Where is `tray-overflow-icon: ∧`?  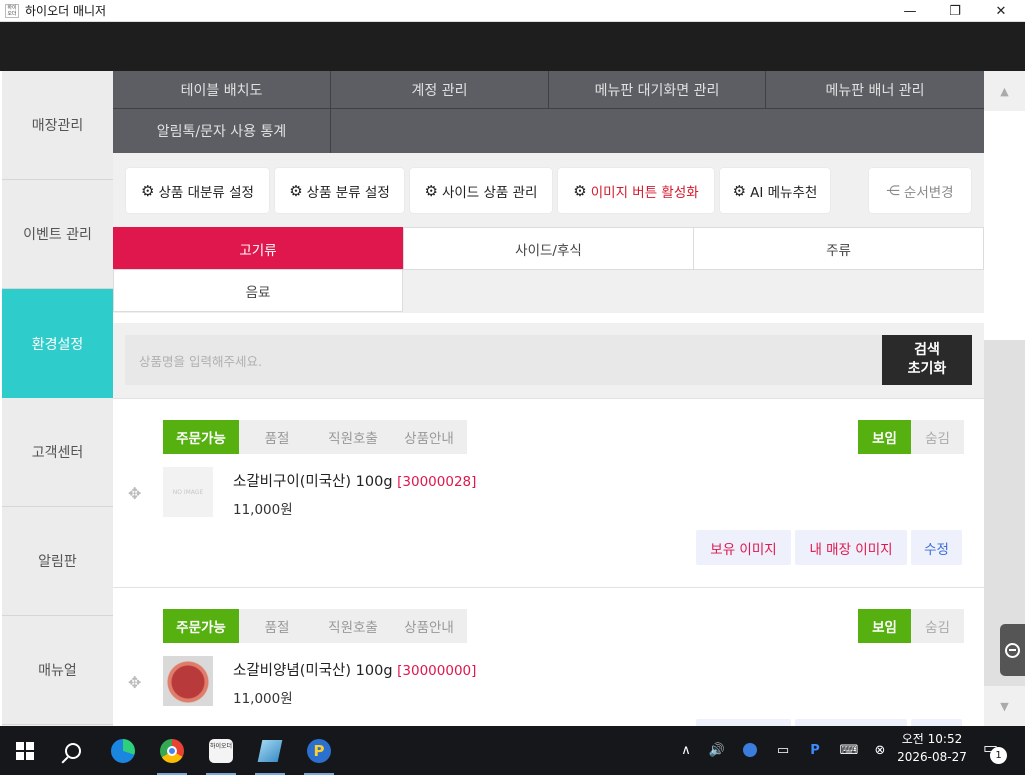 tray-overflow-icon: ∧ is located at coordinates (686, 750).